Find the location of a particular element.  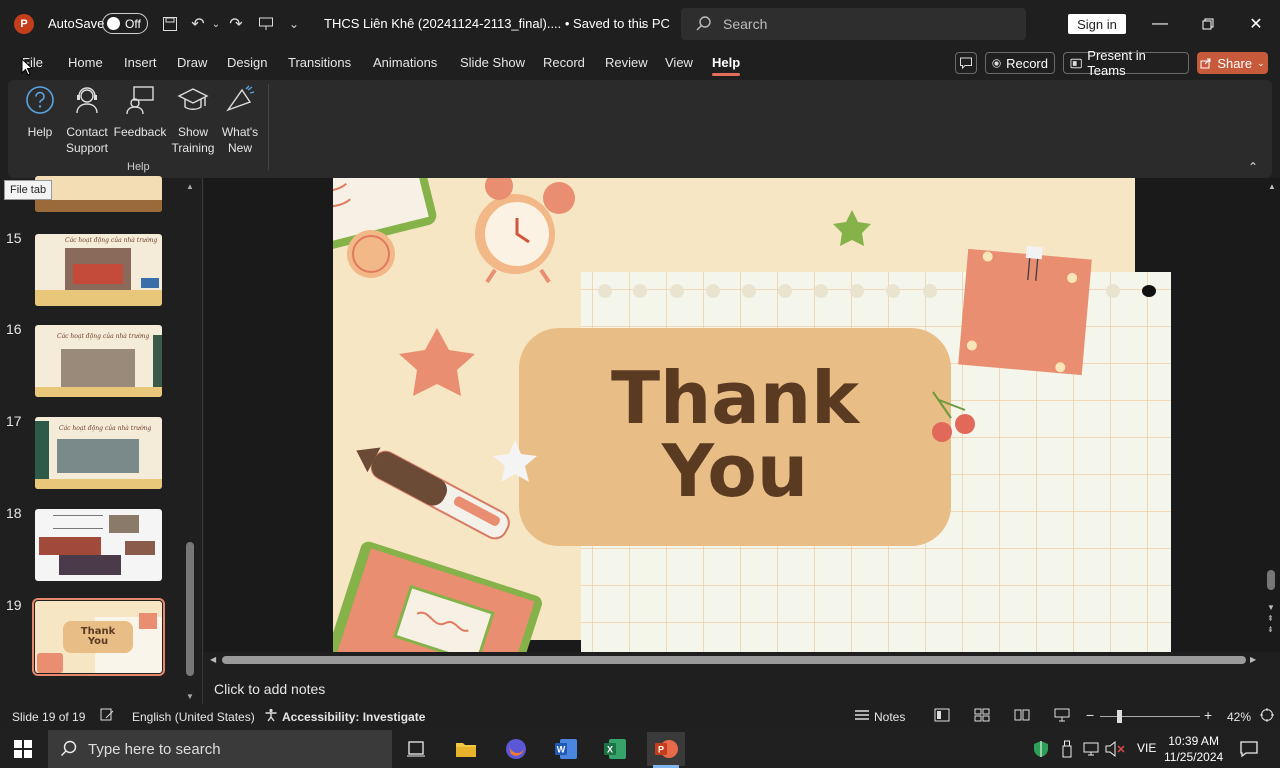

title-chevron-down-icon: ⌄ is located at coordinates (642, 24).